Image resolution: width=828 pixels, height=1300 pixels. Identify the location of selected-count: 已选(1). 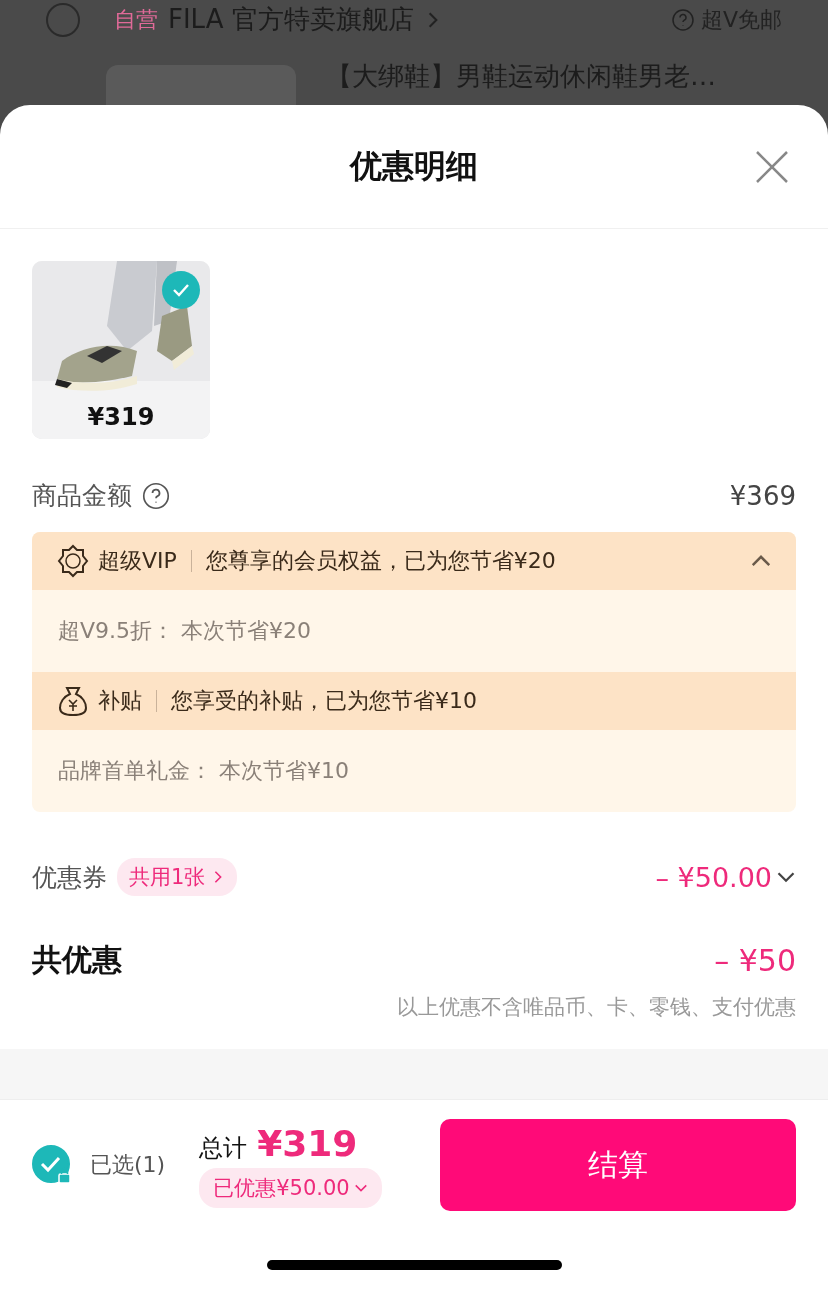
(128, 1165).